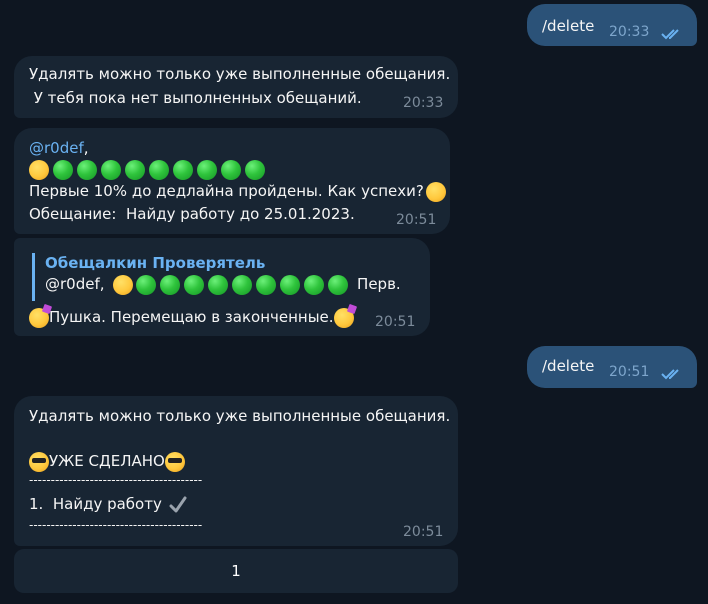  What do you see at coordinates (435, 191) in the screenshot?
I see `relieved-face-emoji` at bounding box center [435, 191].